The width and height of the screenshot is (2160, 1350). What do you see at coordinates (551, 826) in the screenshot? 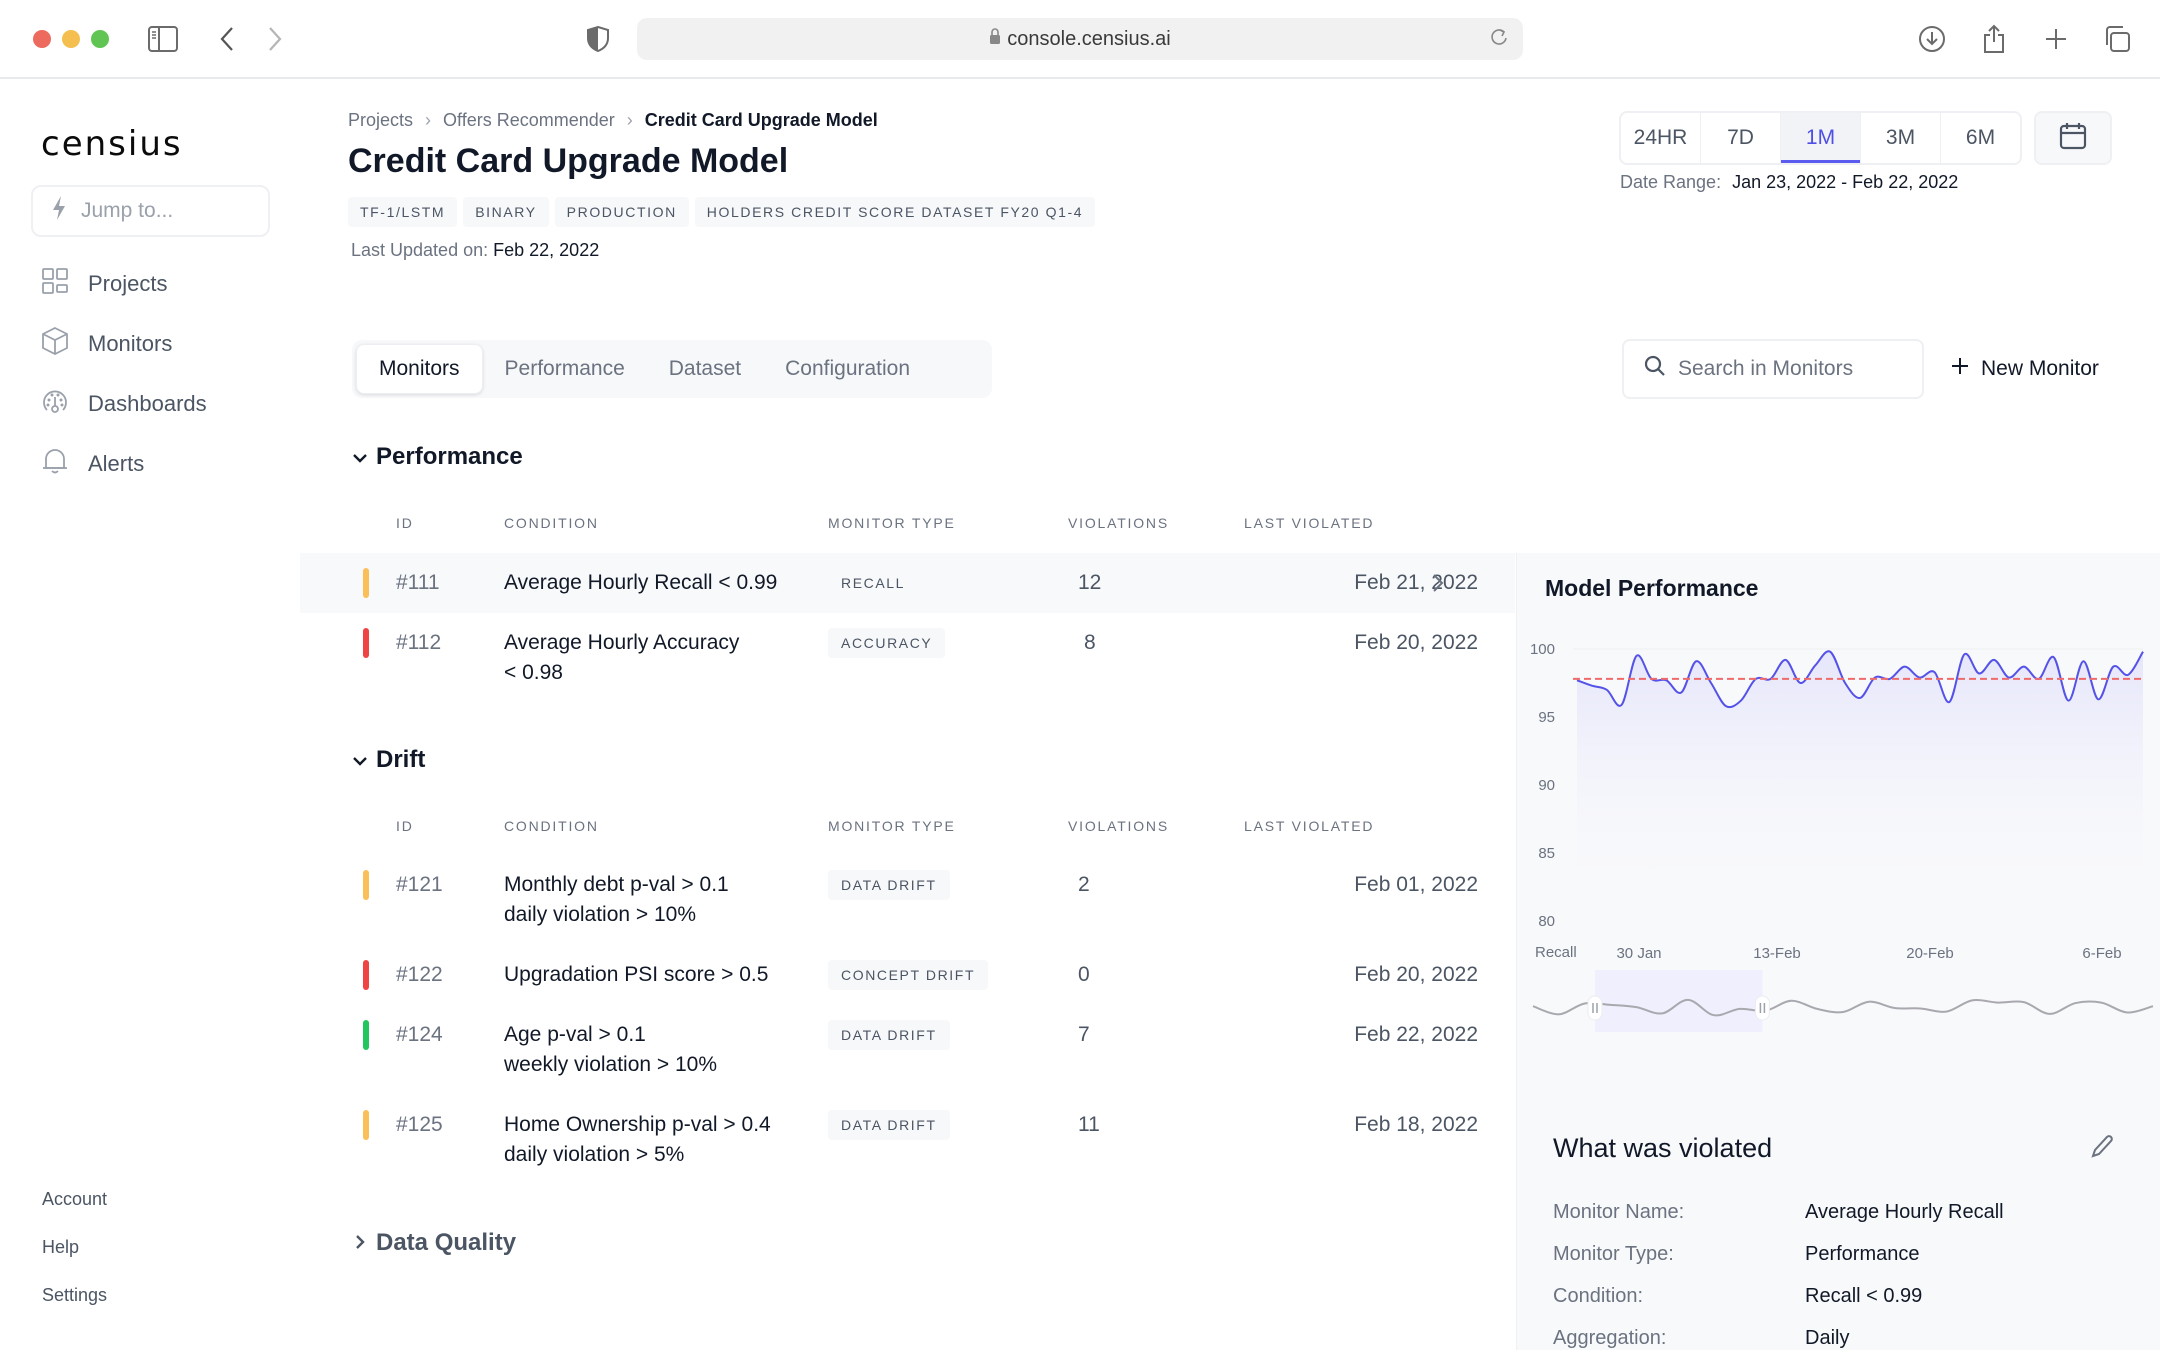
I see `column-header-condition: CONDITION` at bounding box center [551, 826].